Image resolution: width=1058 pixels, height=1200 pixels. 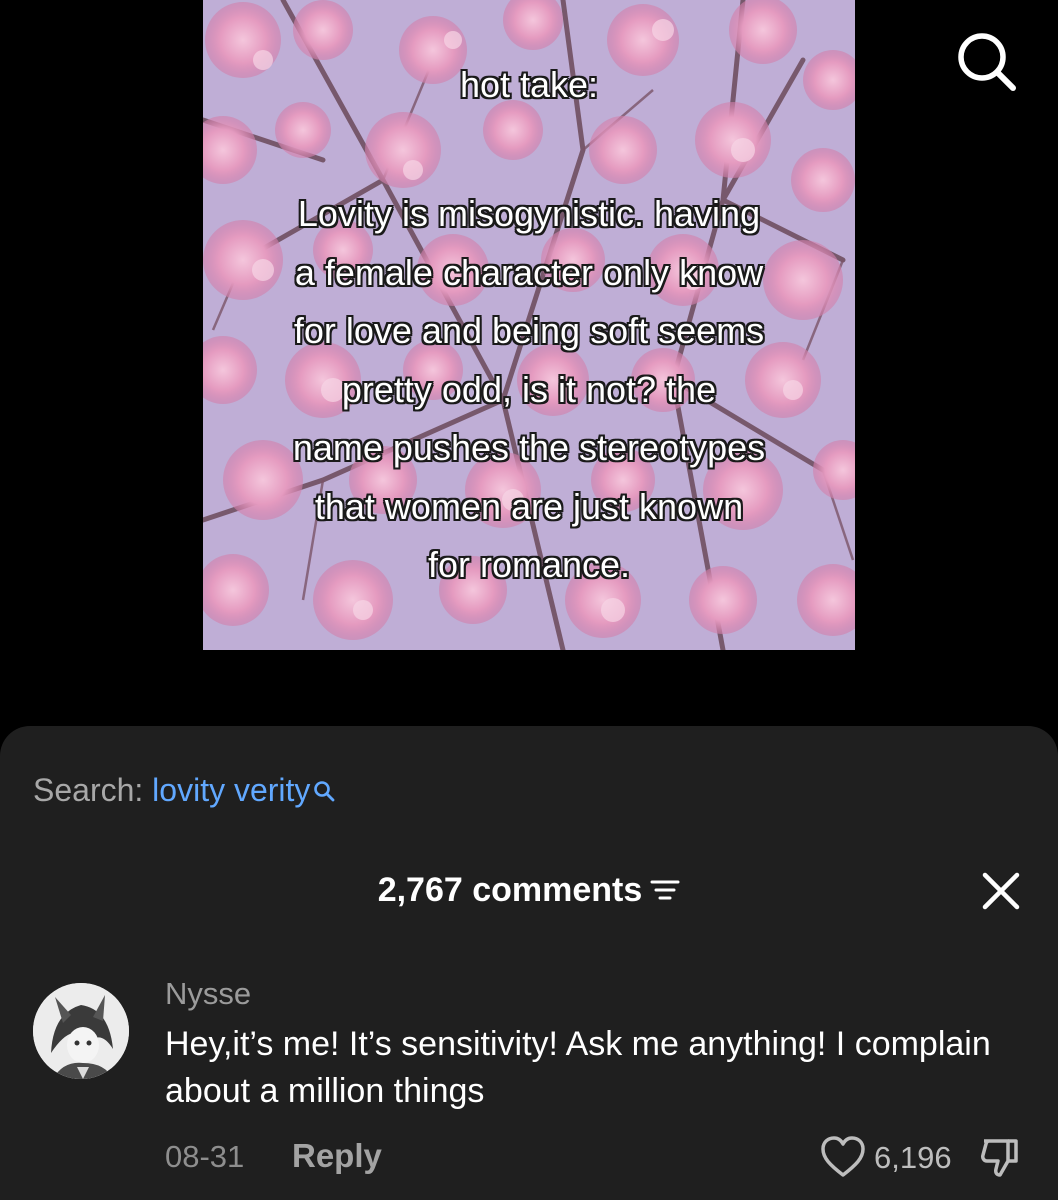 What do you see at coordinates (205, 1156) in the screenshot?
I see `comment-date: 08-31` at bounding box center [205, 1156].